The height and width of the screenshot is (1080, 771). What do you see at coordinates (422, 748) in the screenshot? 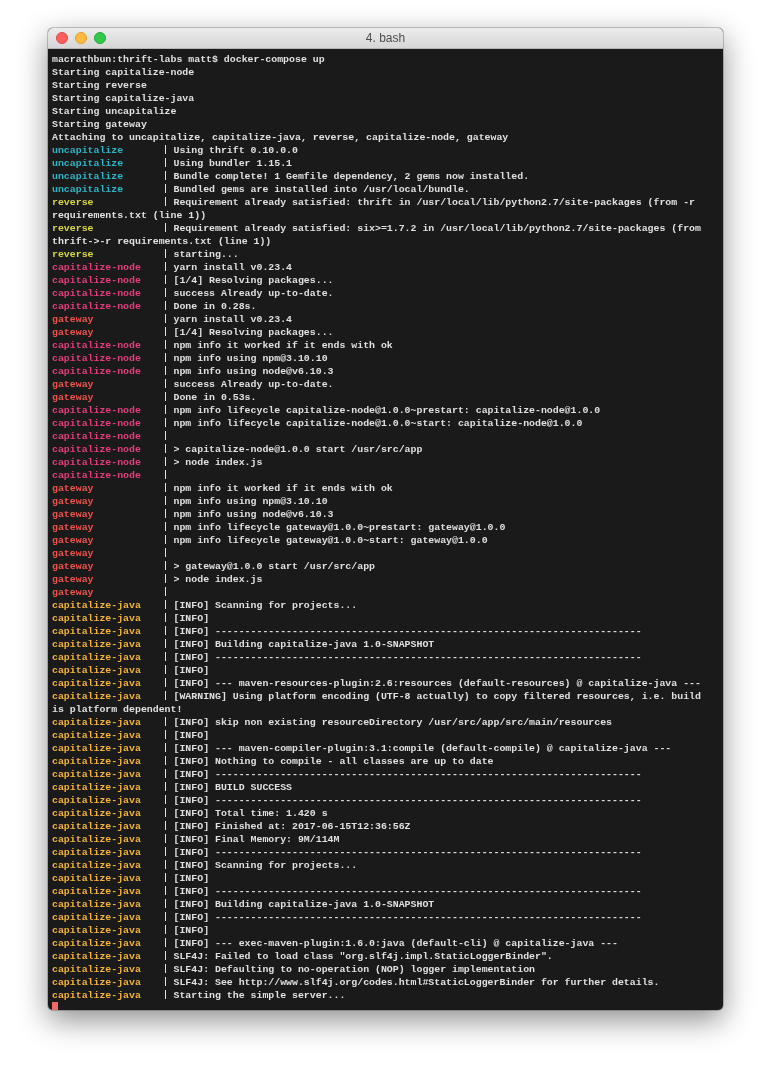
I see `log-message: [INFO] --- maven-compiler-plugin:3.1:compile (default-compile) @ capitalize-java ---` at bounding box center [422, 748].